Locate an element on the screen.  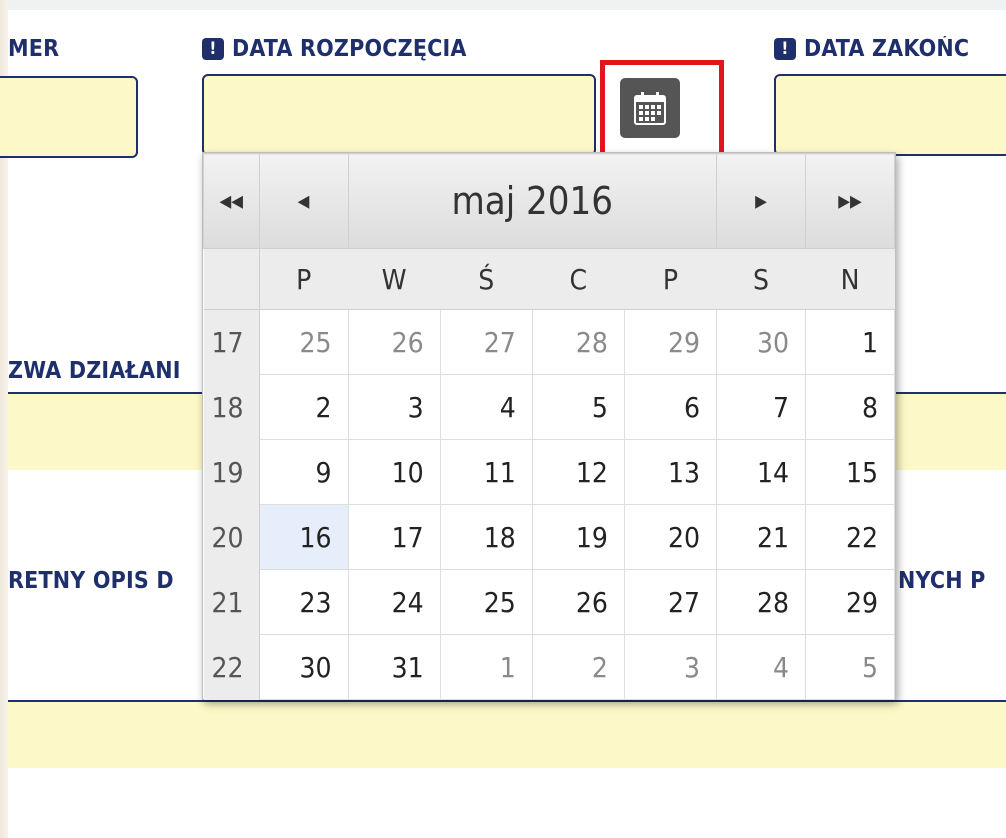
week-number: 19 is located at coordinates (231, 472).